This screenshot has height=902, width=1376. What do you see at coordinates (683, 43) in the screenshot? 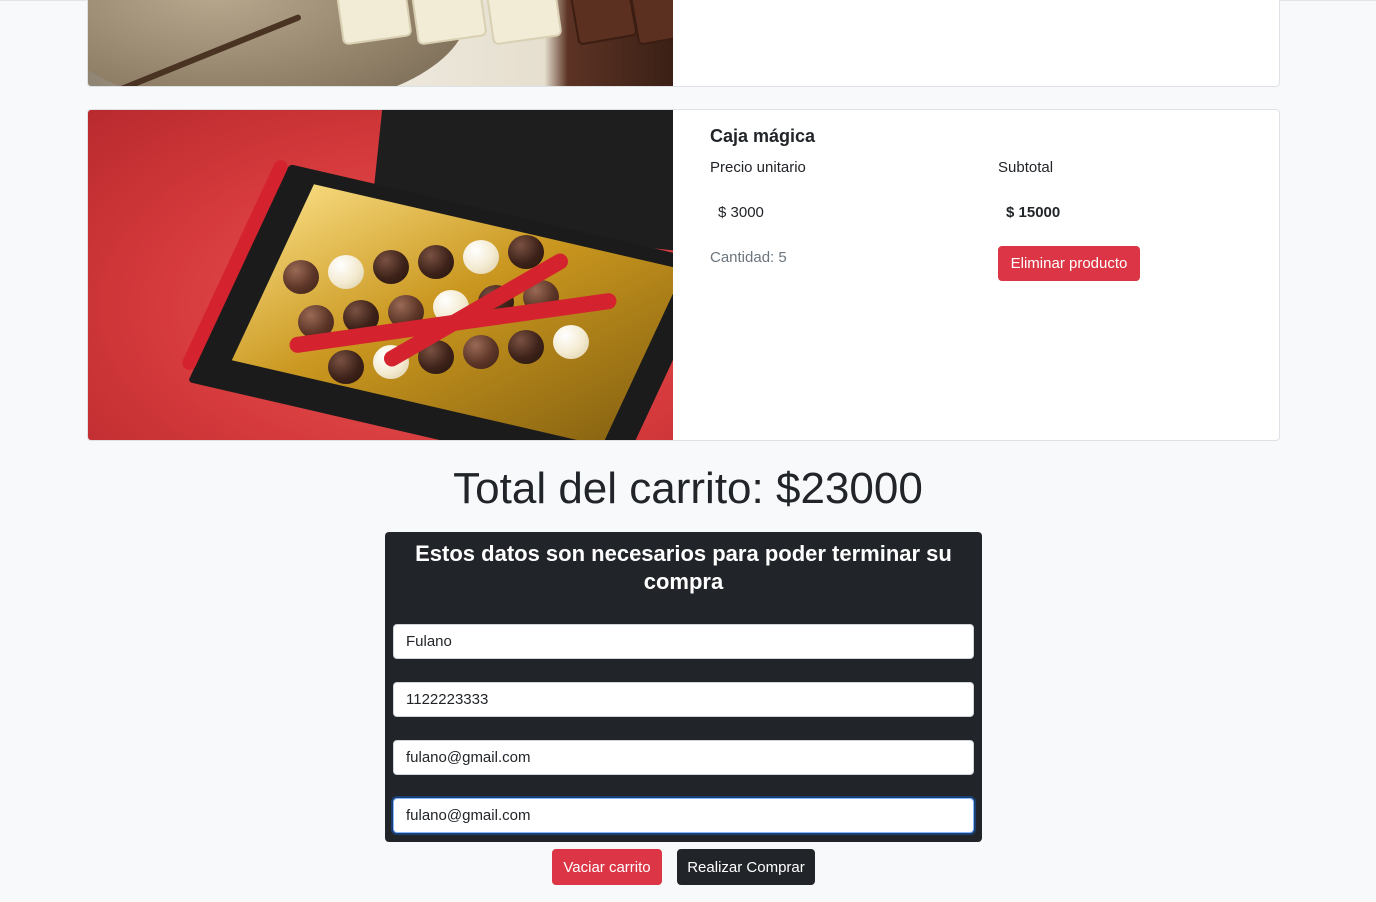
I see `product-card-white-chocolate` at bounding box center [683, 43].